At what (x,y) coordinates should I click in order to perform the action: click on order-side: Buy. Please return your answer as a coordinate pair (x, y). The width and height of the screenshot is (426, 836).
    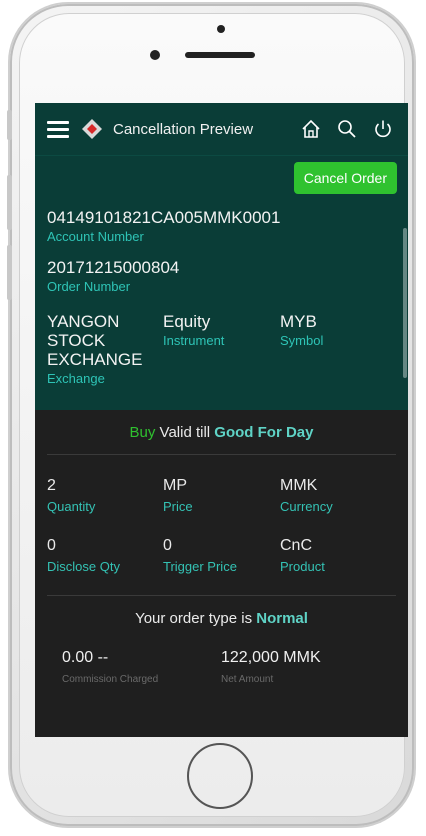
    Looking at the image, I should click on (142, 432).